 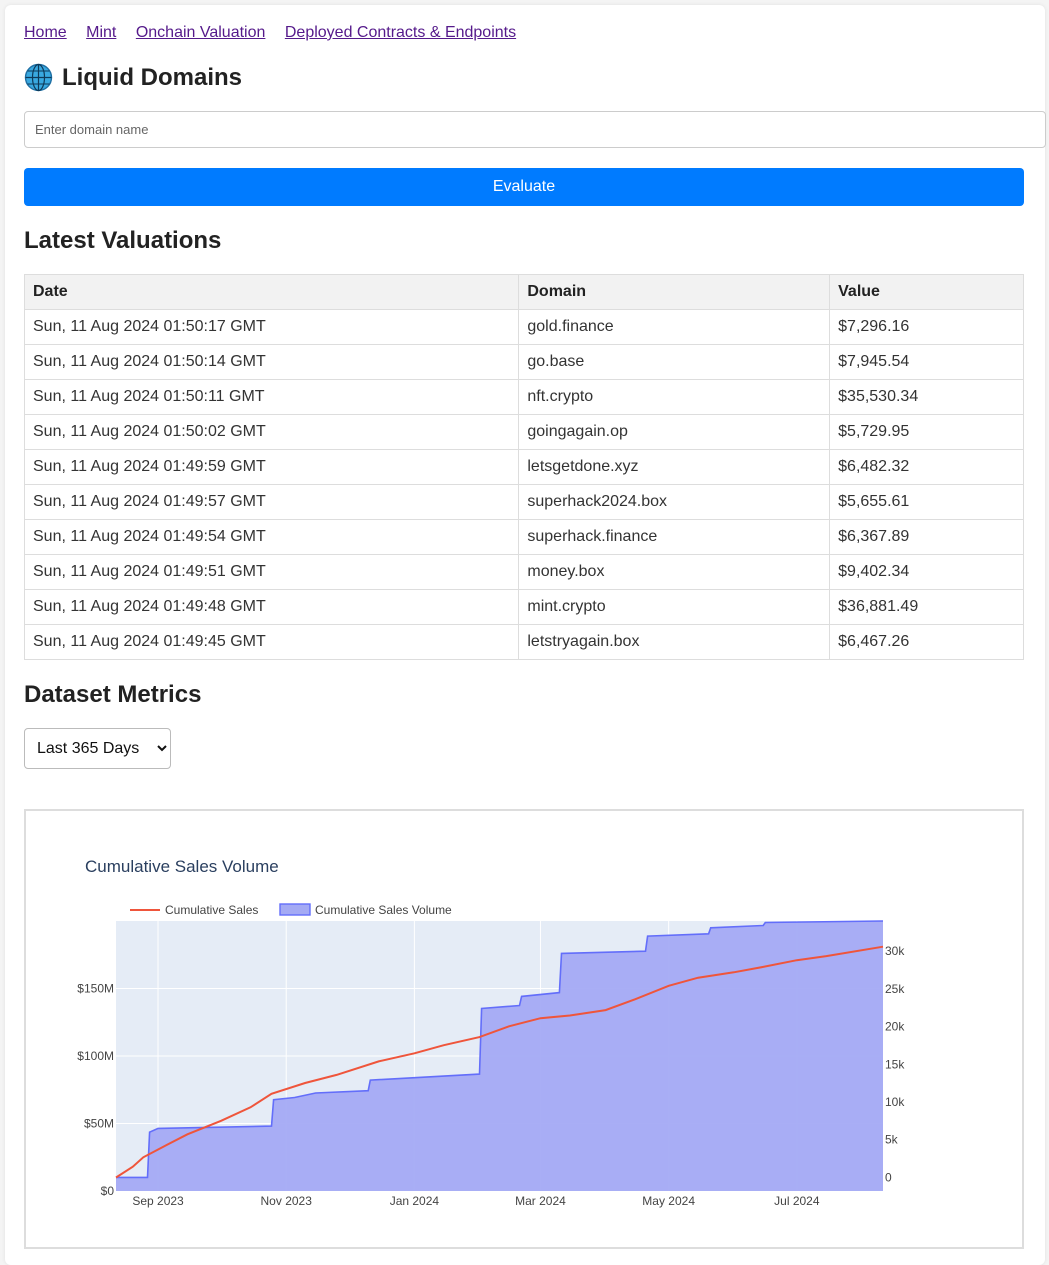 What do you see at coordinates (152, 77) in the screenshot?
I see `page-title: Liquid Domains` at bounding box center [152, 77].